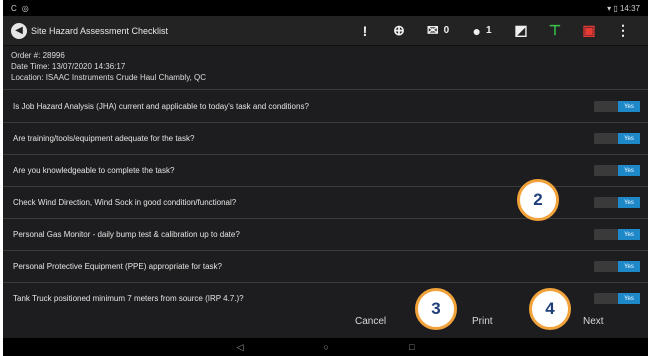 The width and height of the screenshot is (651, 356). Describe the element at coordinates (438, 31) in the screenshot. I see `mail-icon: ✉ 0` at that location.